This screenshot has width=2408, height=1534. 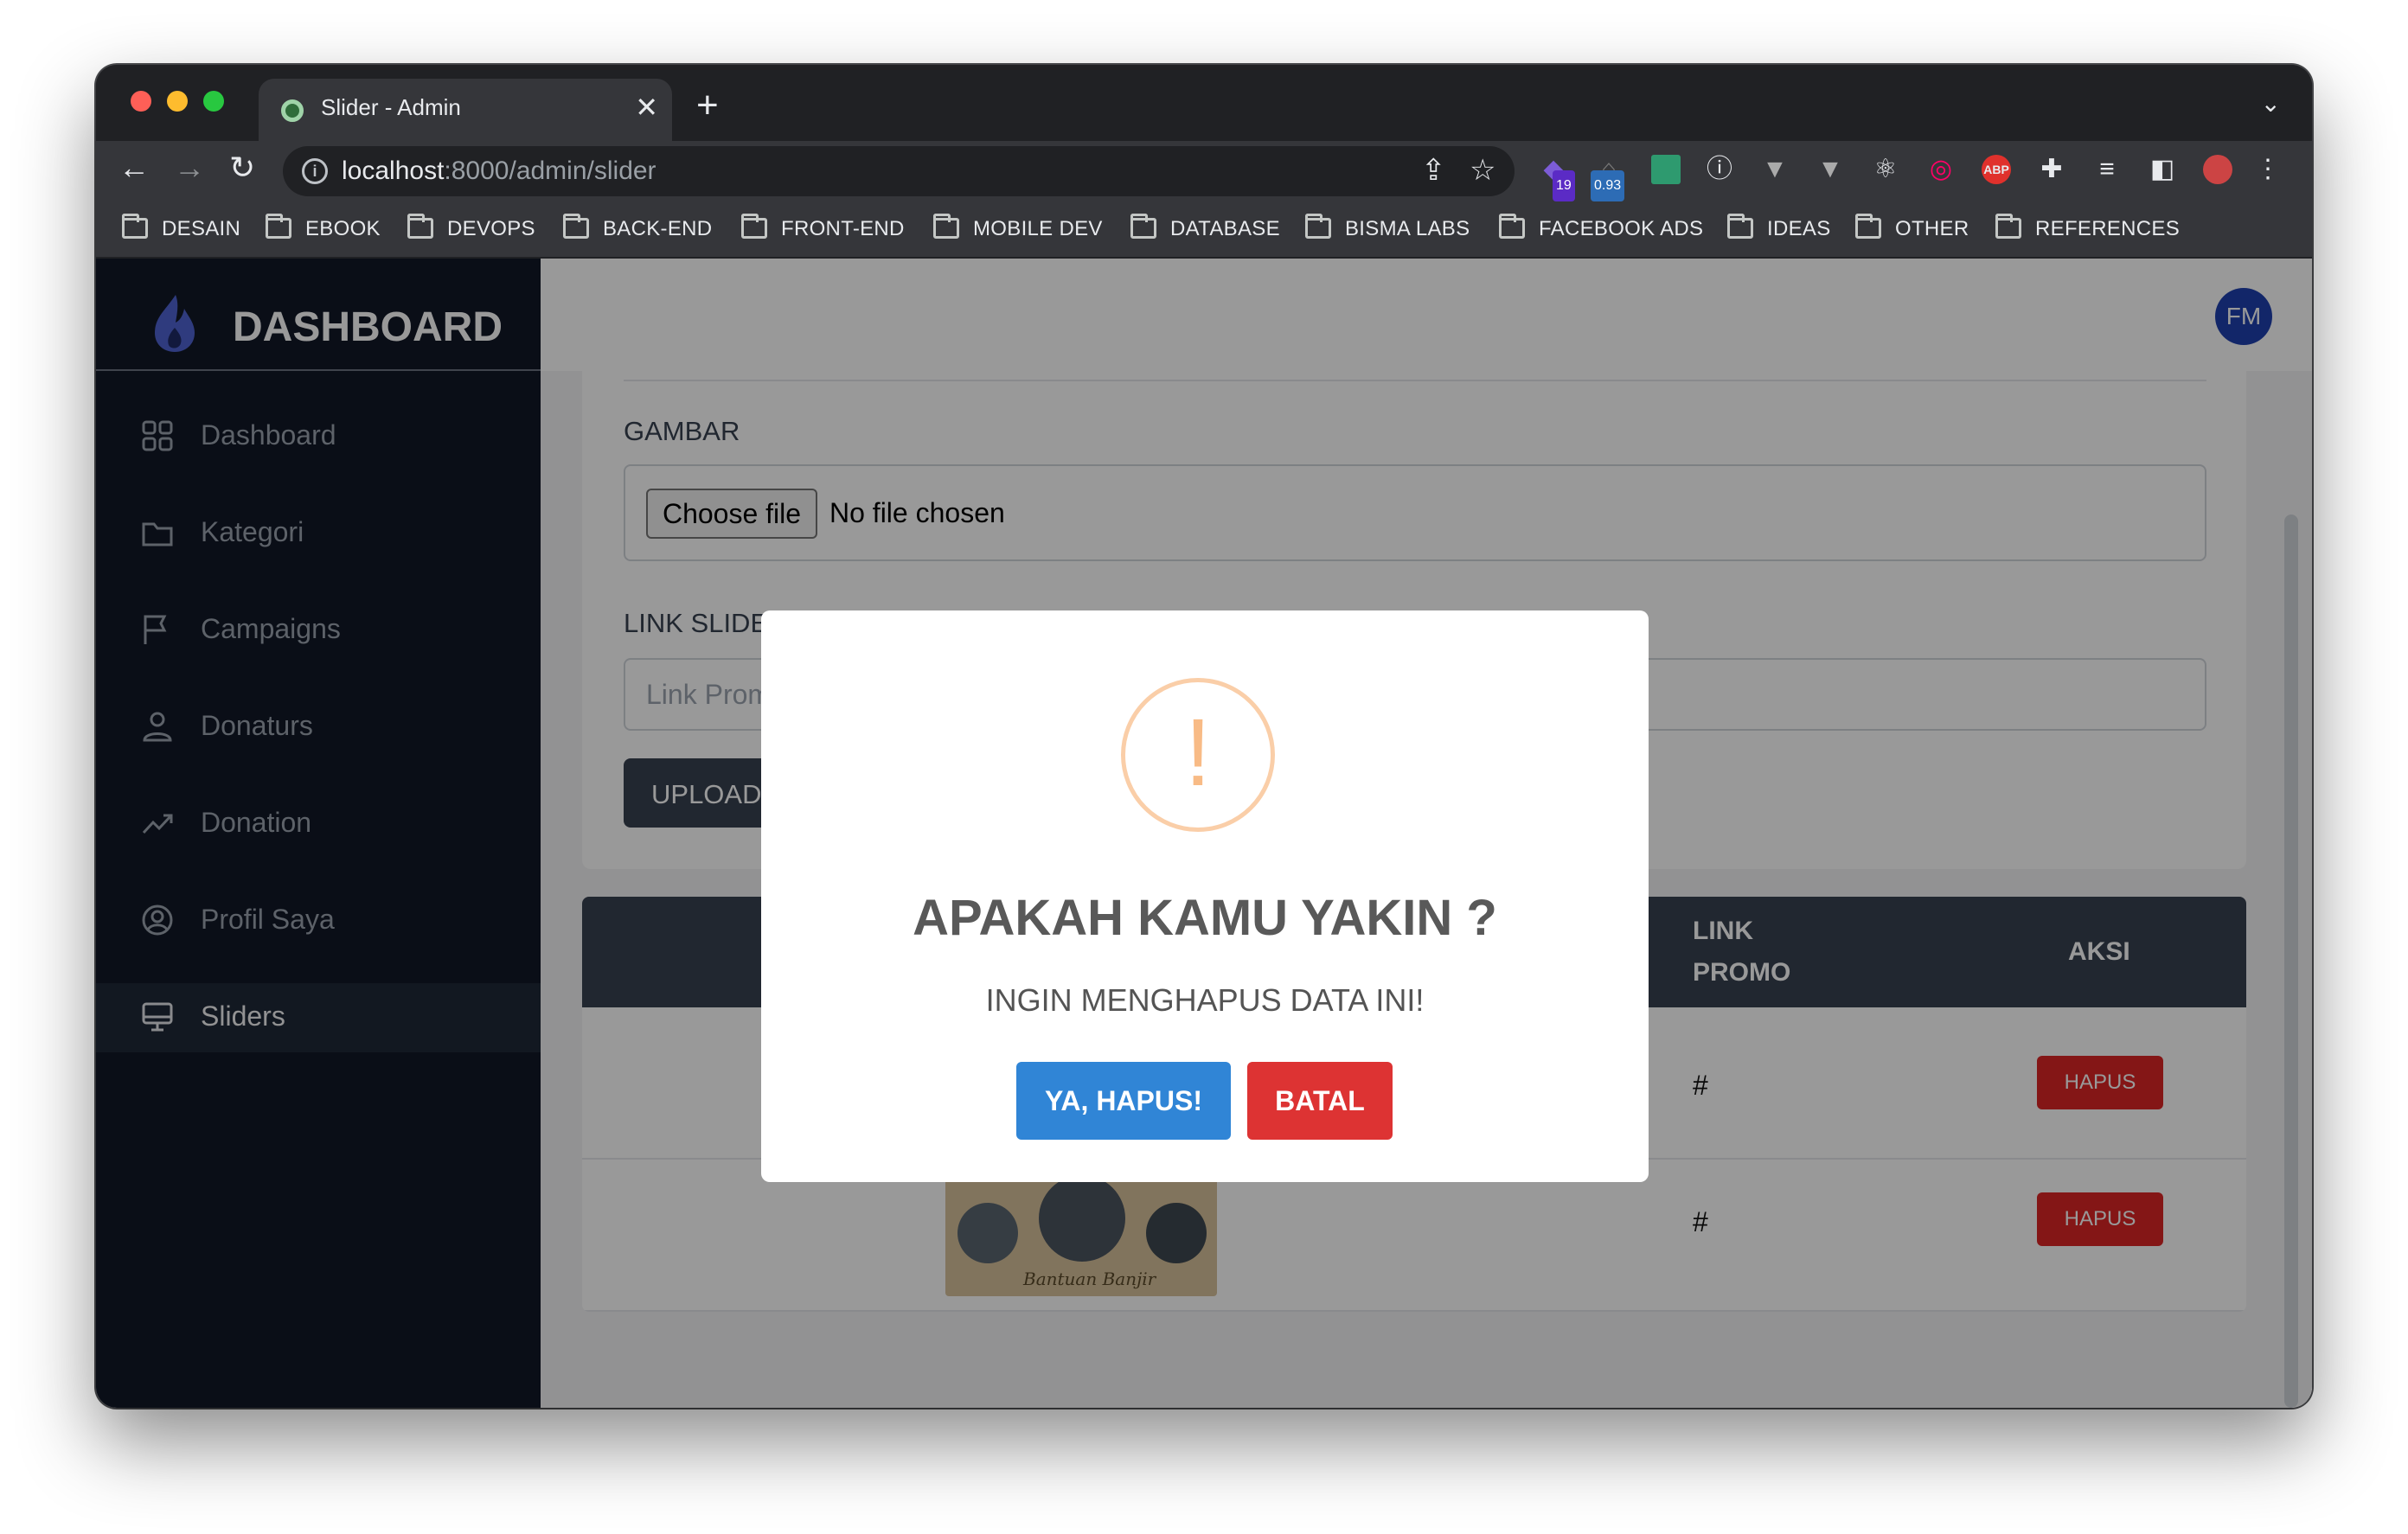 What do you see at coordinates (2087, 228) in the screenshot?
I see `bookmark-folder: REFERENCES` at bounding box center [2087, 228].